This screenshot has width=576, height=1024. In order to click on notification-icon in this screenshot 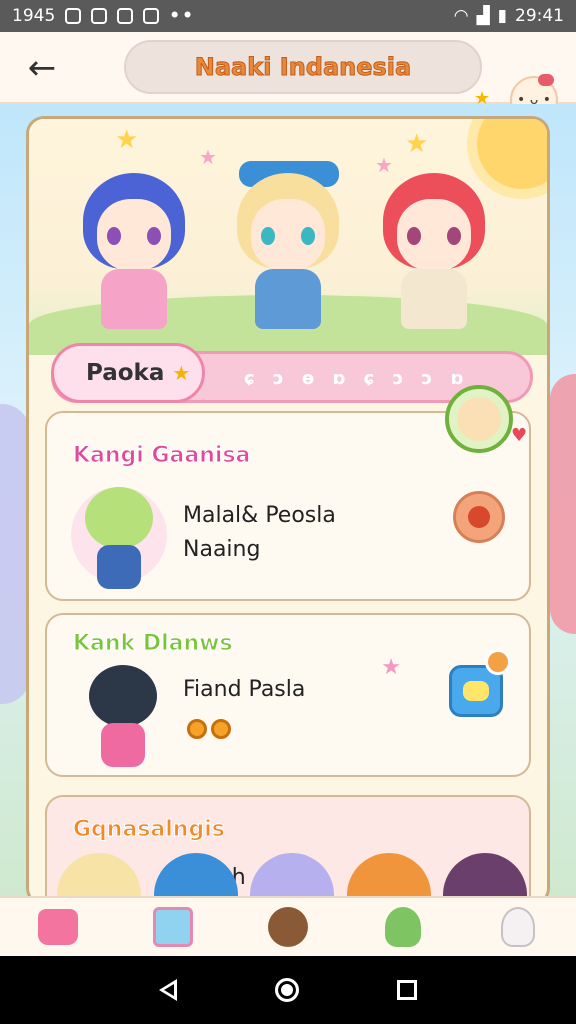, I will do `click(73, 16)`.